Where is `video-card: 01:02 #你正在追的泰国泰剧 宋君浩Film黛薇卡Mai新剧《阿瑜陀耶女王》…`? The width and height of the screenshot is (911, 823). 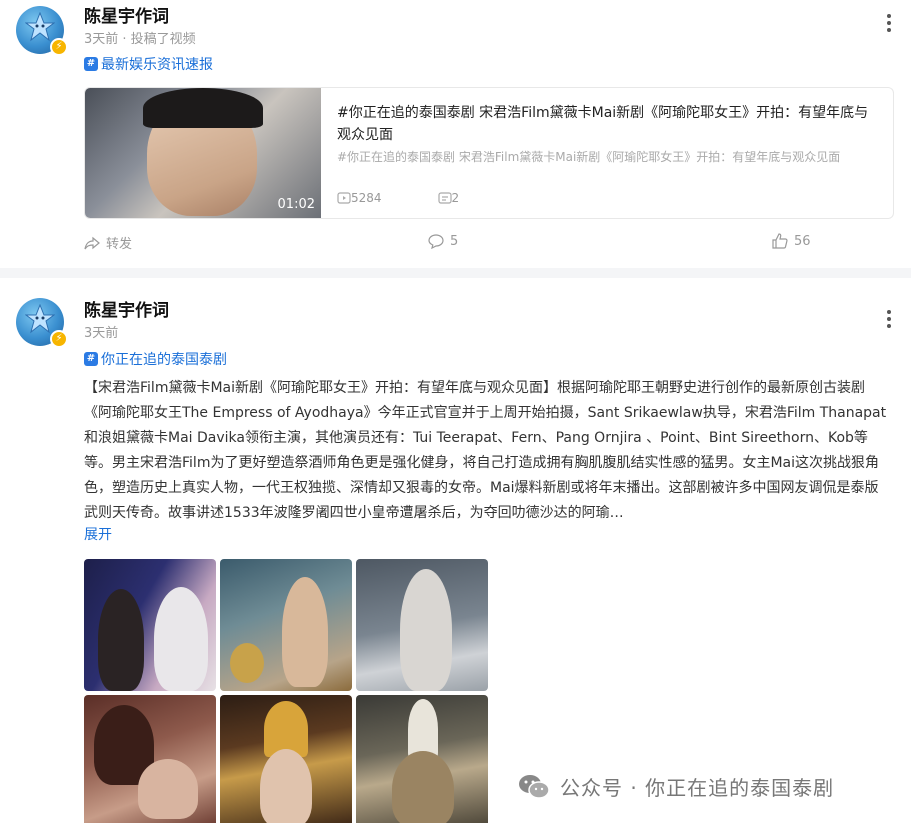
video-card: 01:02 #你正在追的泰国泰剧 宋君浩Film黛薇卡Mai新剧《阿瑜陀耶女王》… is located at coordinates (489, 153).